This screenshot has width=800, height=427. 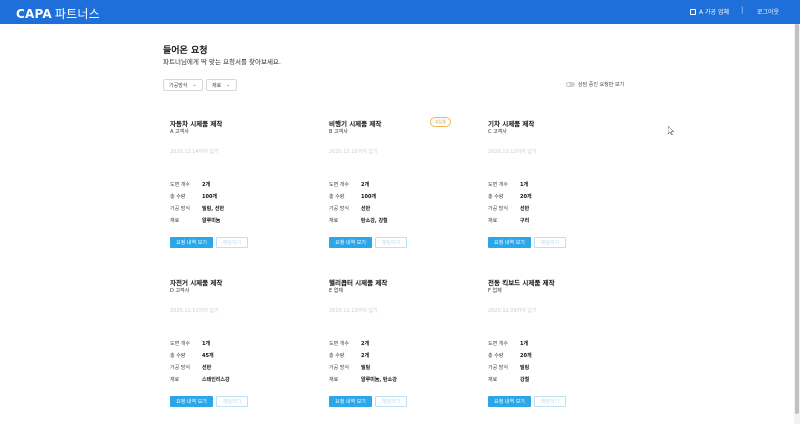 I want to click on spec-value-total-qty: 45개, so click(x=208, y=355).